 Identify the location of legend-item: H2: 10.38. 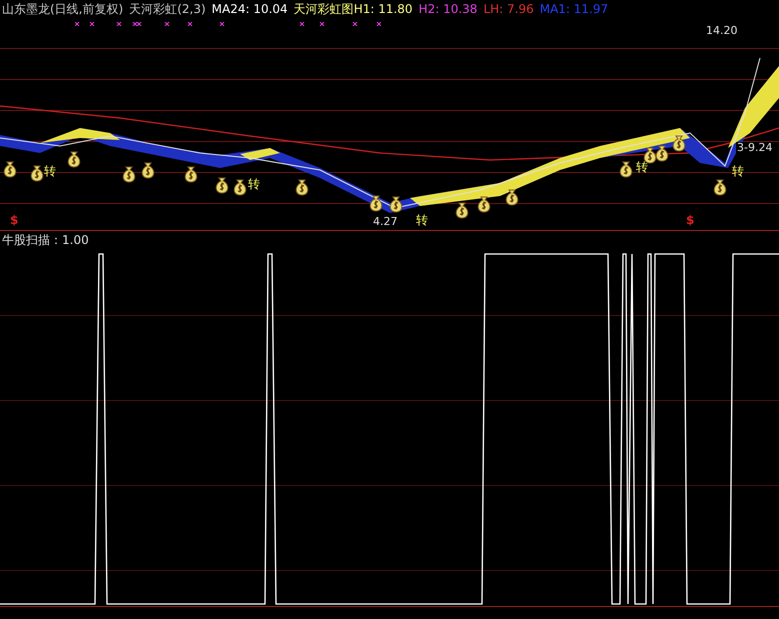
(448, 9).